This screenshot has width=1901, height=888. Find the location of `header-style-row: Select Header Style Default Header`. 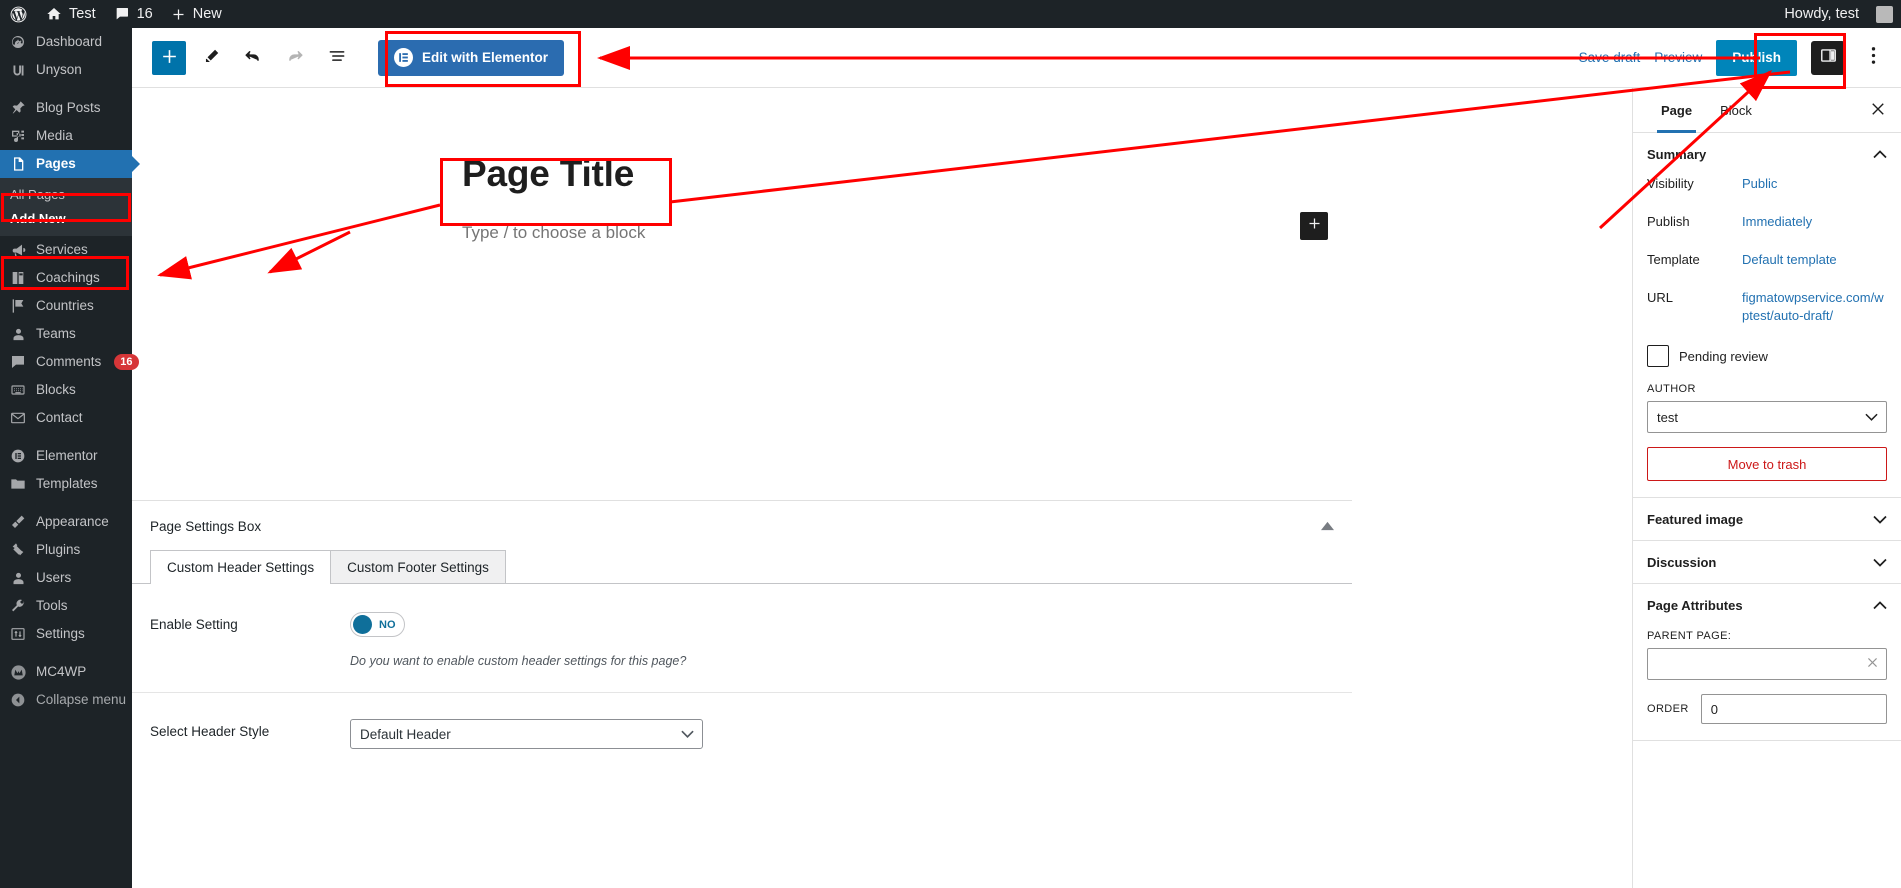

header-style-row: Select Header Style Default Header is located at coordinates (742, 733).